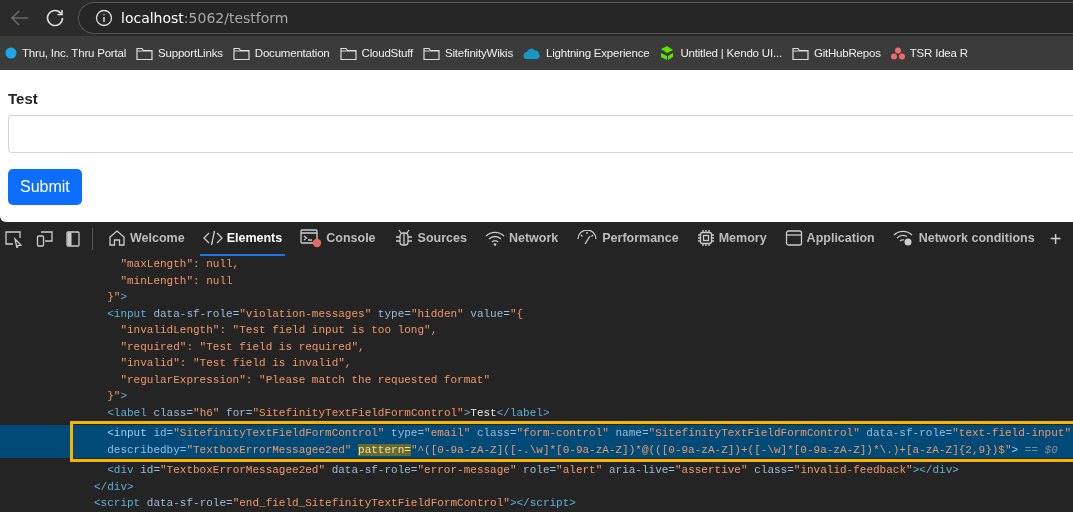 Image resolution: width=1073 pixels, height=512 pixels. I want to click on home-icon, so click(117, 238).